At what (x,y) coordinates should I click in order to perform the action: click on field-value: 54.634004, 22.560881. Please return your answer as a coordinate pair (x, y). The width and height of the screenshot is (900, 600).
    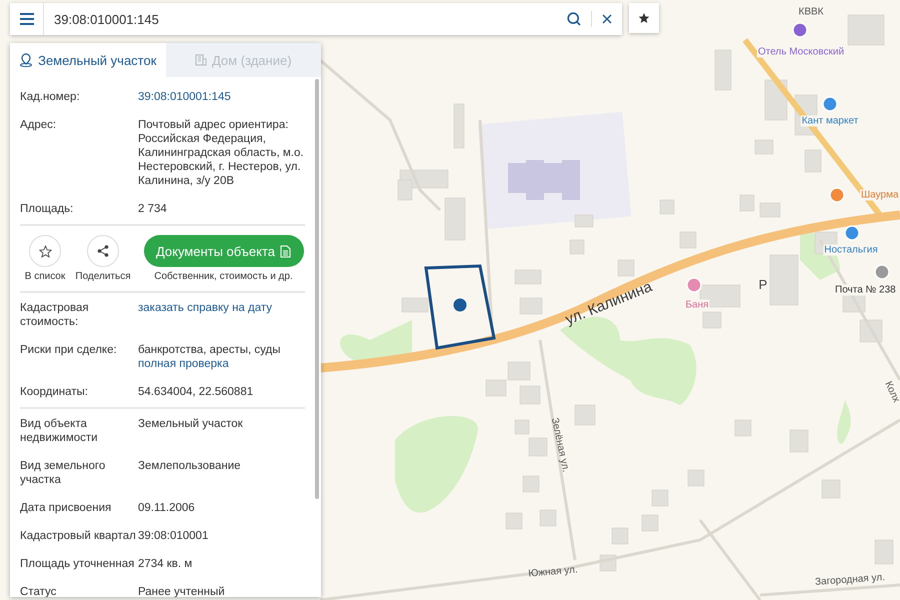
    Looking at the image, I should click on (196, 392).